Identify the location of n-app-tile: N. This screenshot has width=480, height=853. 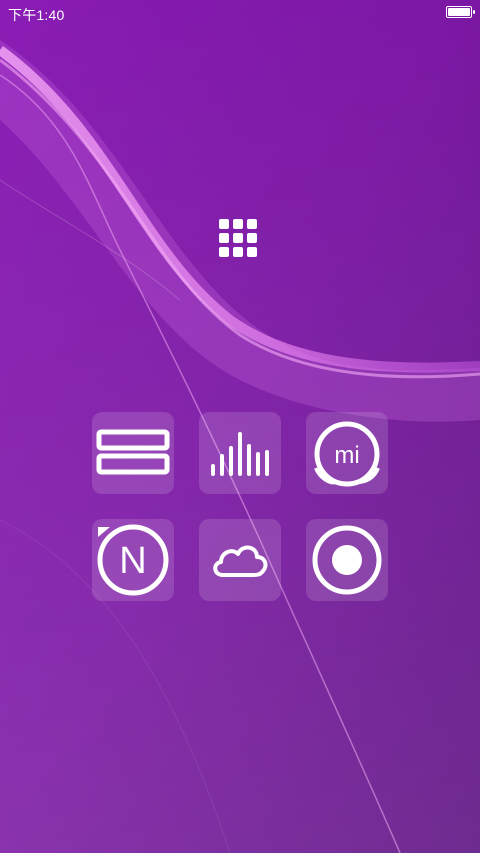
(133, 560).